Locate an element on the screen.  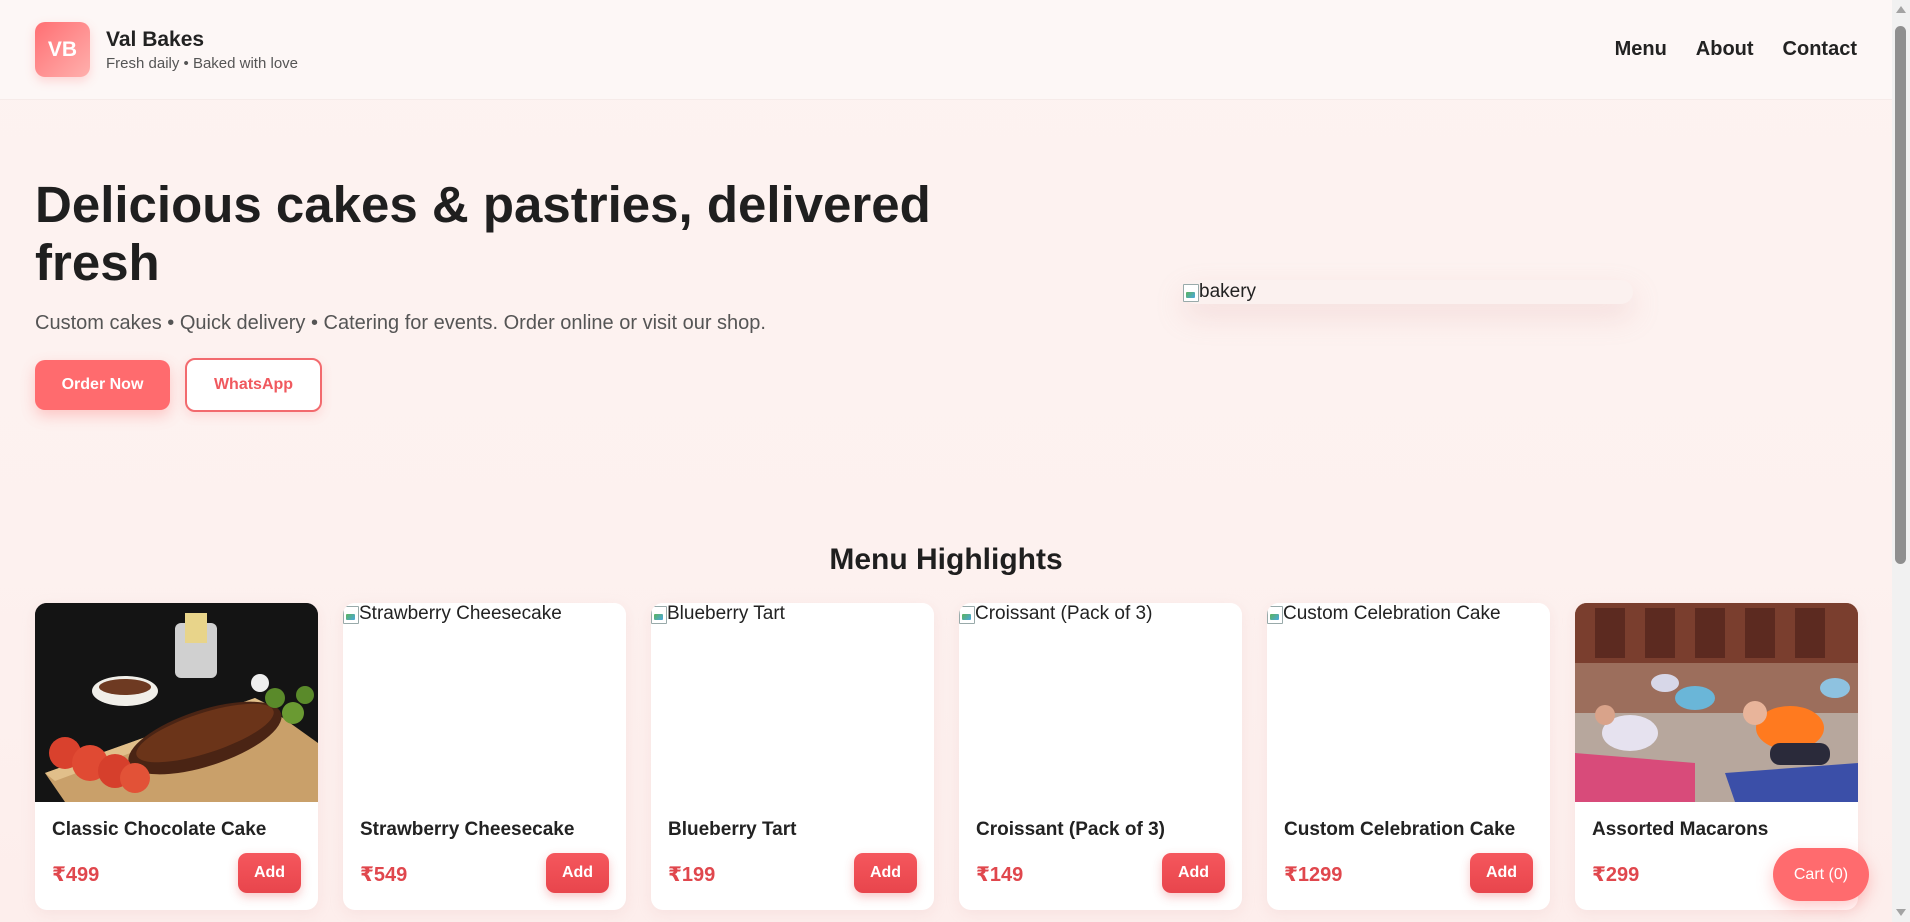
menu-item-price: ₹549 is located at coordinates (384, 875).